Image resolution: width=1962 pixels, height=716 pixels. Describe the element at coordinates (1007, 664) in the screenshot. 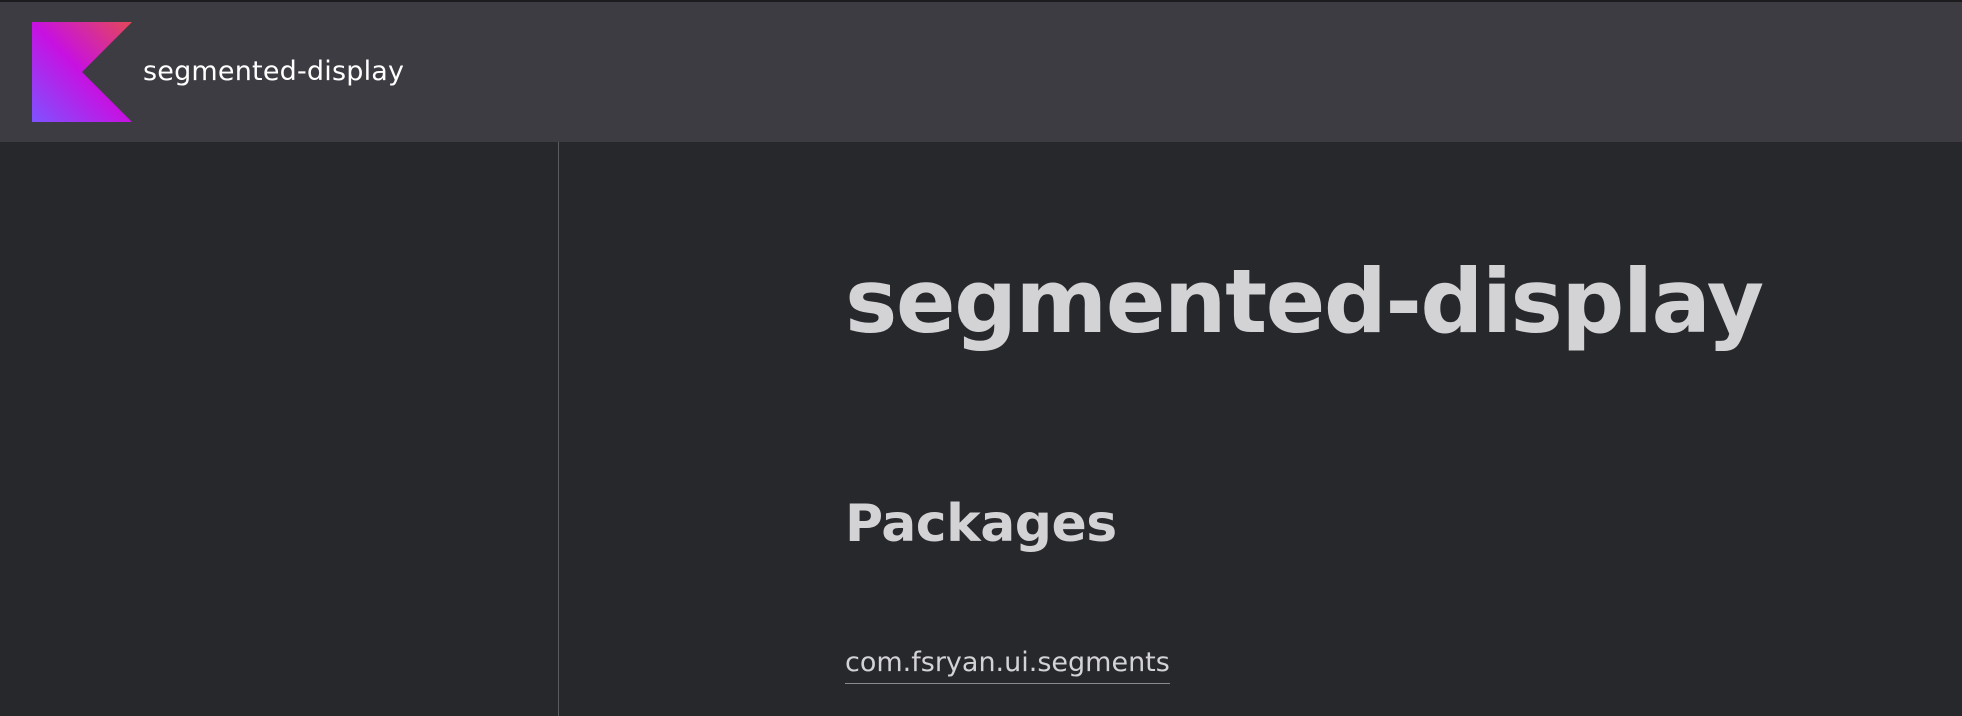

I see `package-link: com.fsryan.ui.segments` at that location.